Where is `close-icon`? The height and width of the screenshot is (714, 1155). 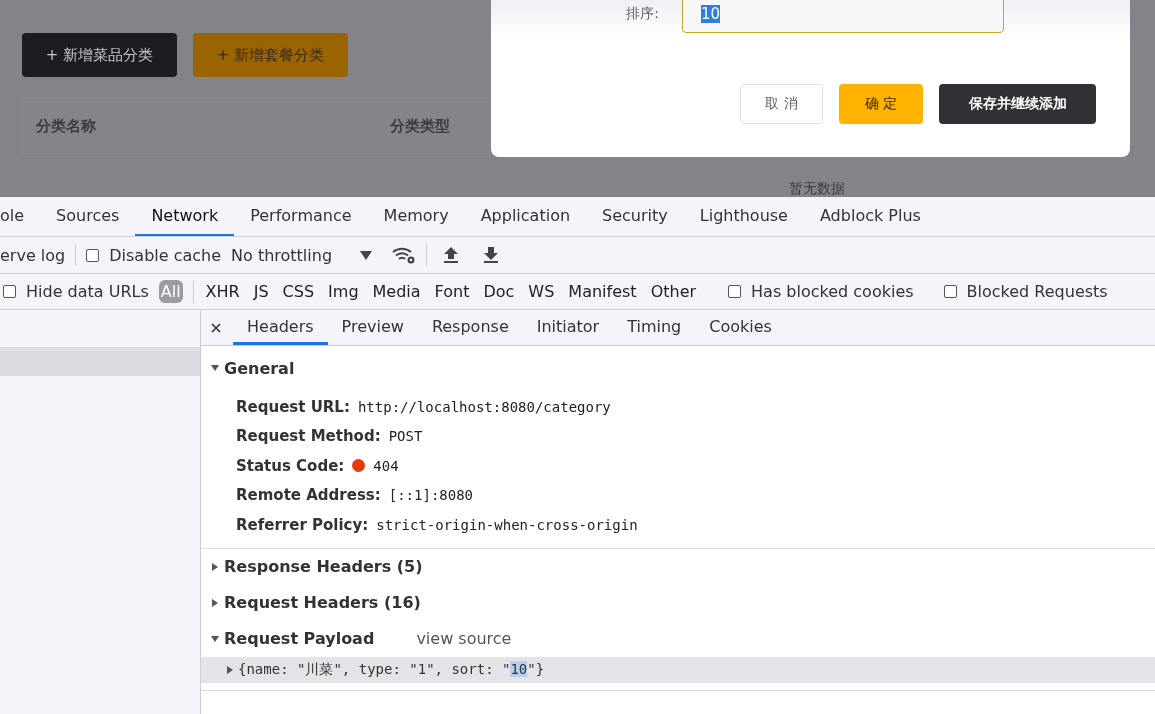
close-icon is located at coordinates (216, 327).